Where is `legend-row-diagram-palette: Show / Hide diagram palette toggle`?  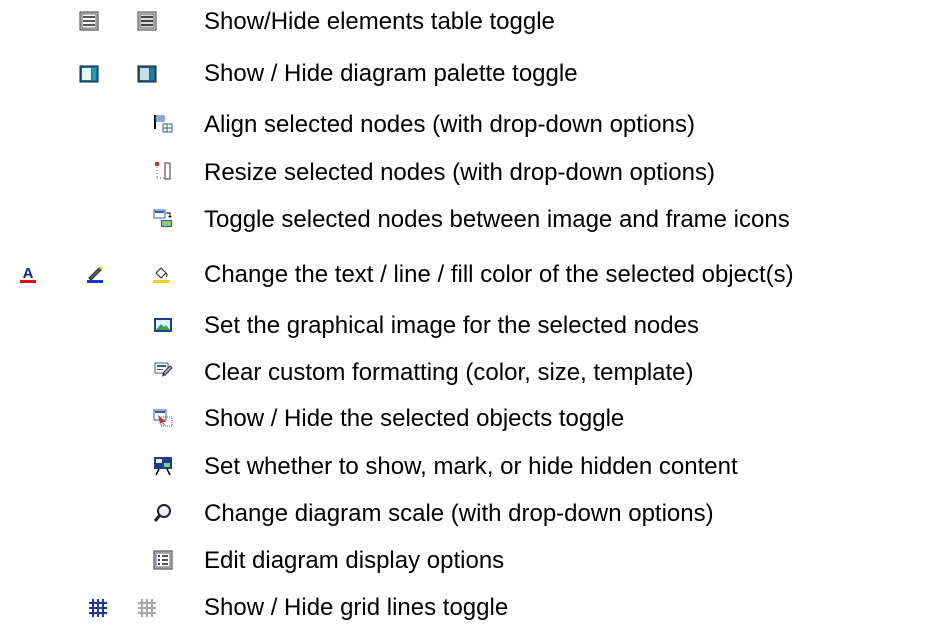 legend-row-diagram-palette: Show / Hide diagram palette toggle is located at coordinates (471, 74).